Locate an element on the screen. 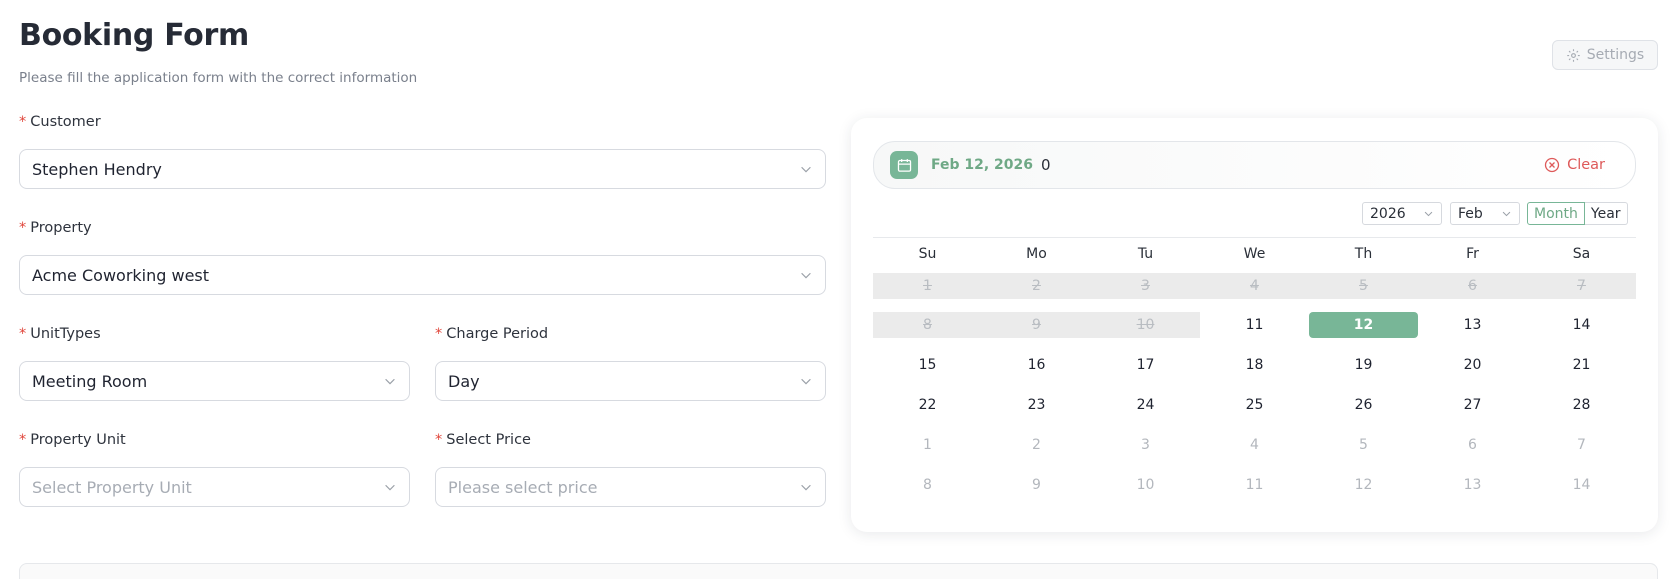 The height and width of the screenshot is (579, 1670). charge-period-select: Day is located at coordinates (630, 381).